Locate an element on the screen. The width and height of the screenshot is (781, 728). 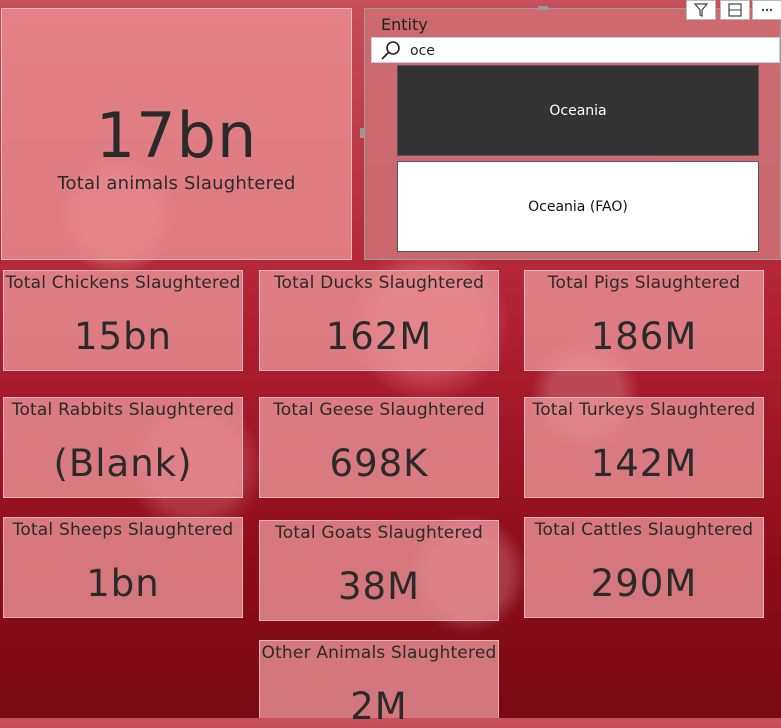
card-label: Total Ducks Slaughtered is located at coordinates (379, 283).